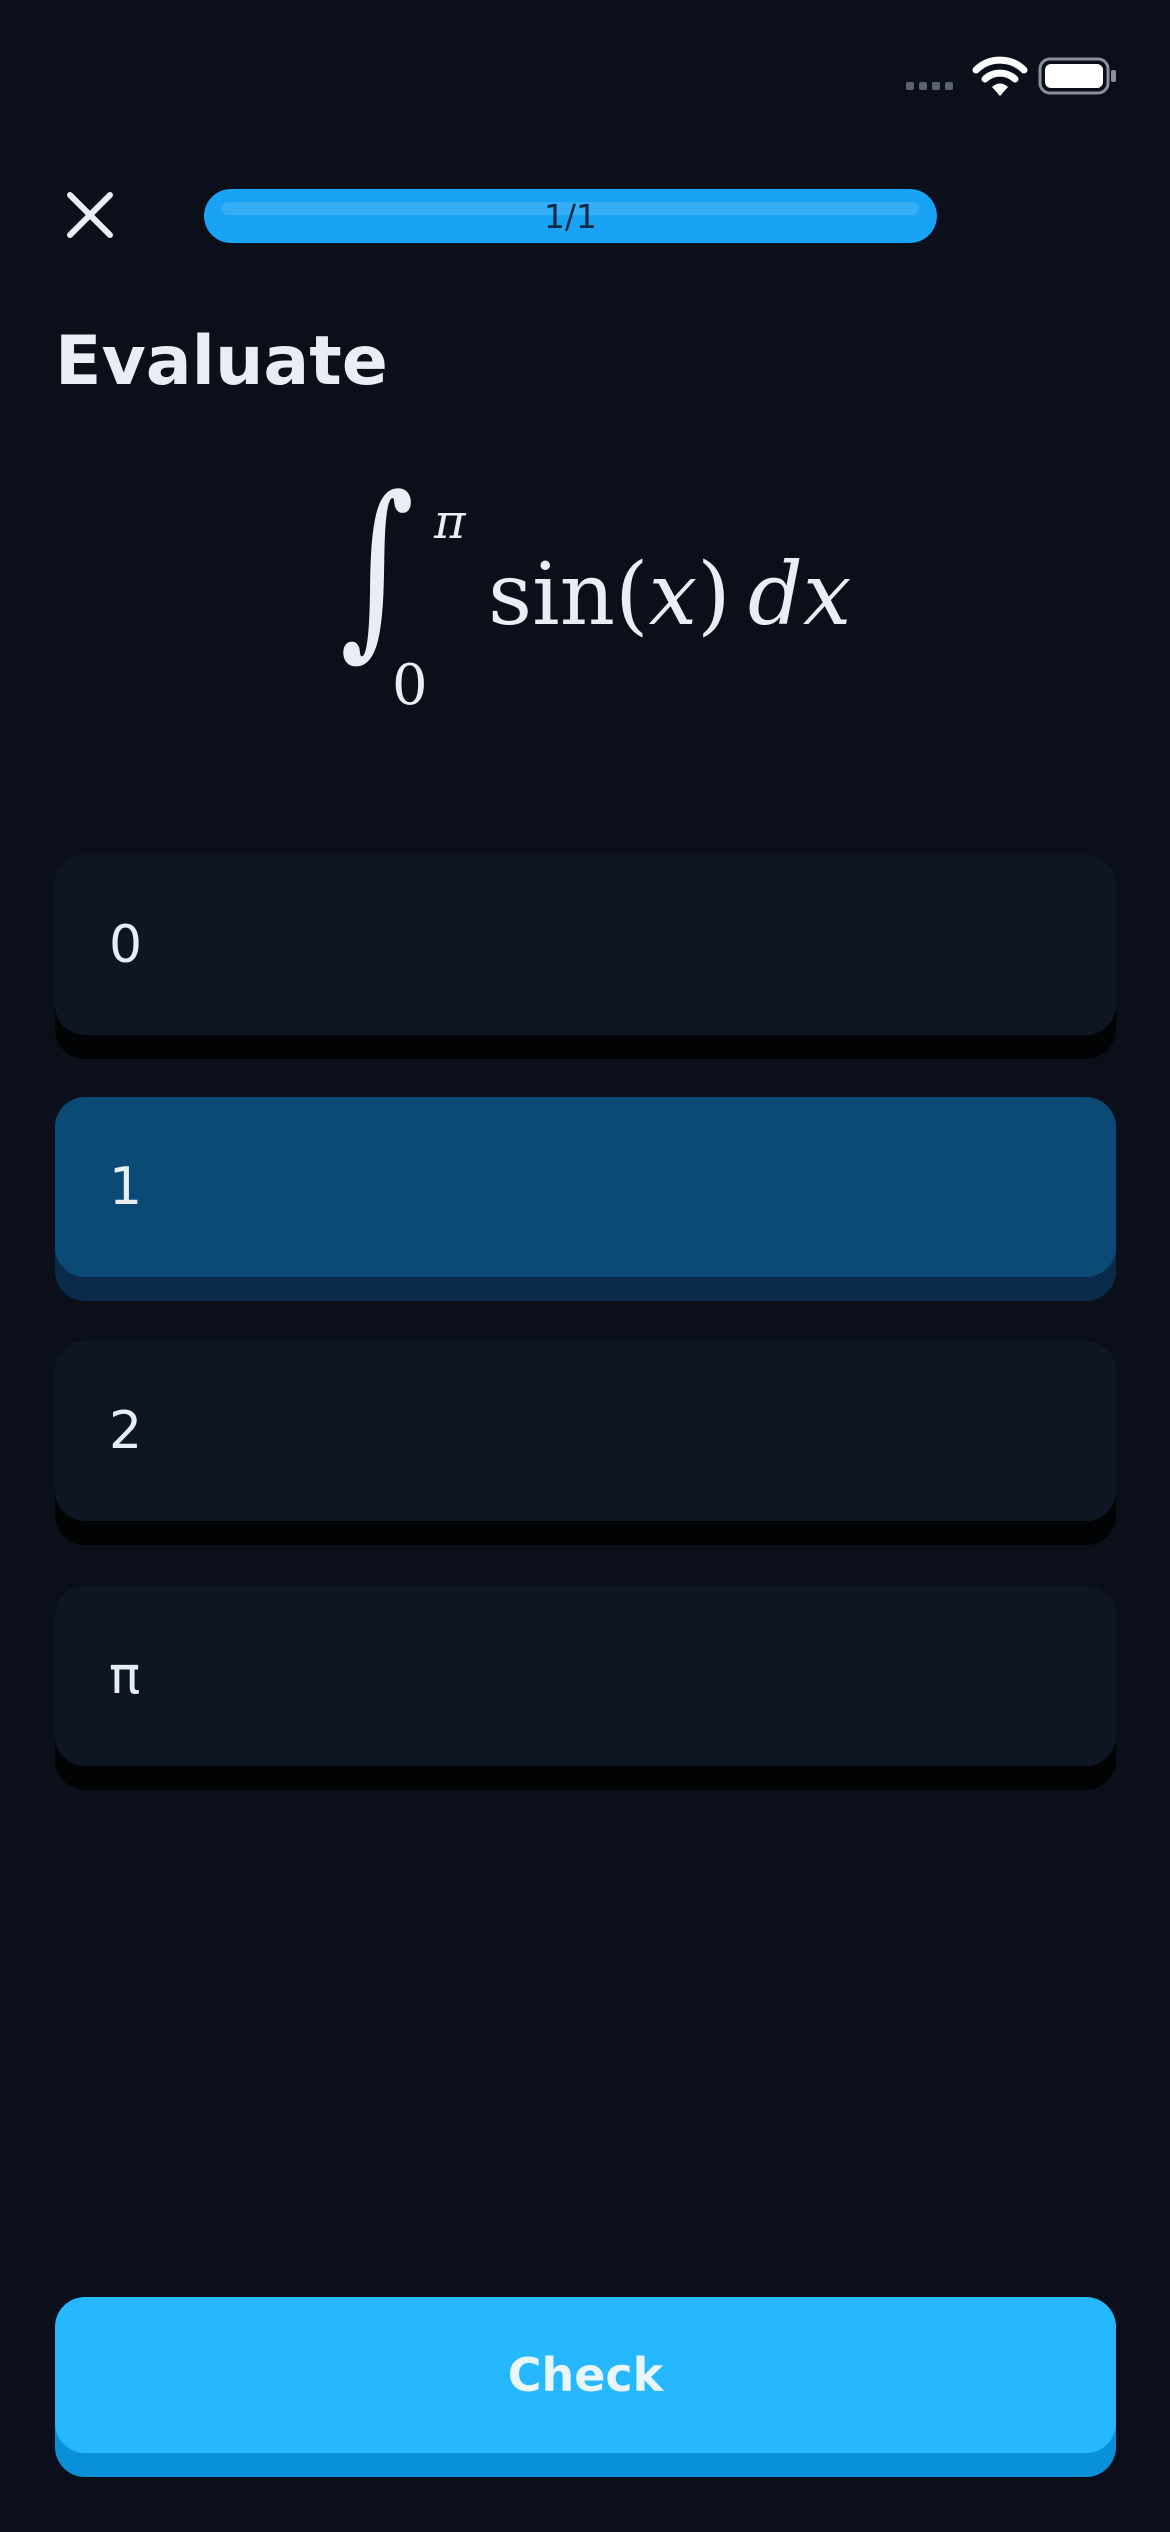 This screenshot has height=2532, width=1170. Describe the element at coordinates (1000, 76) in the screenshot. I see `wifi-icon` at that location.